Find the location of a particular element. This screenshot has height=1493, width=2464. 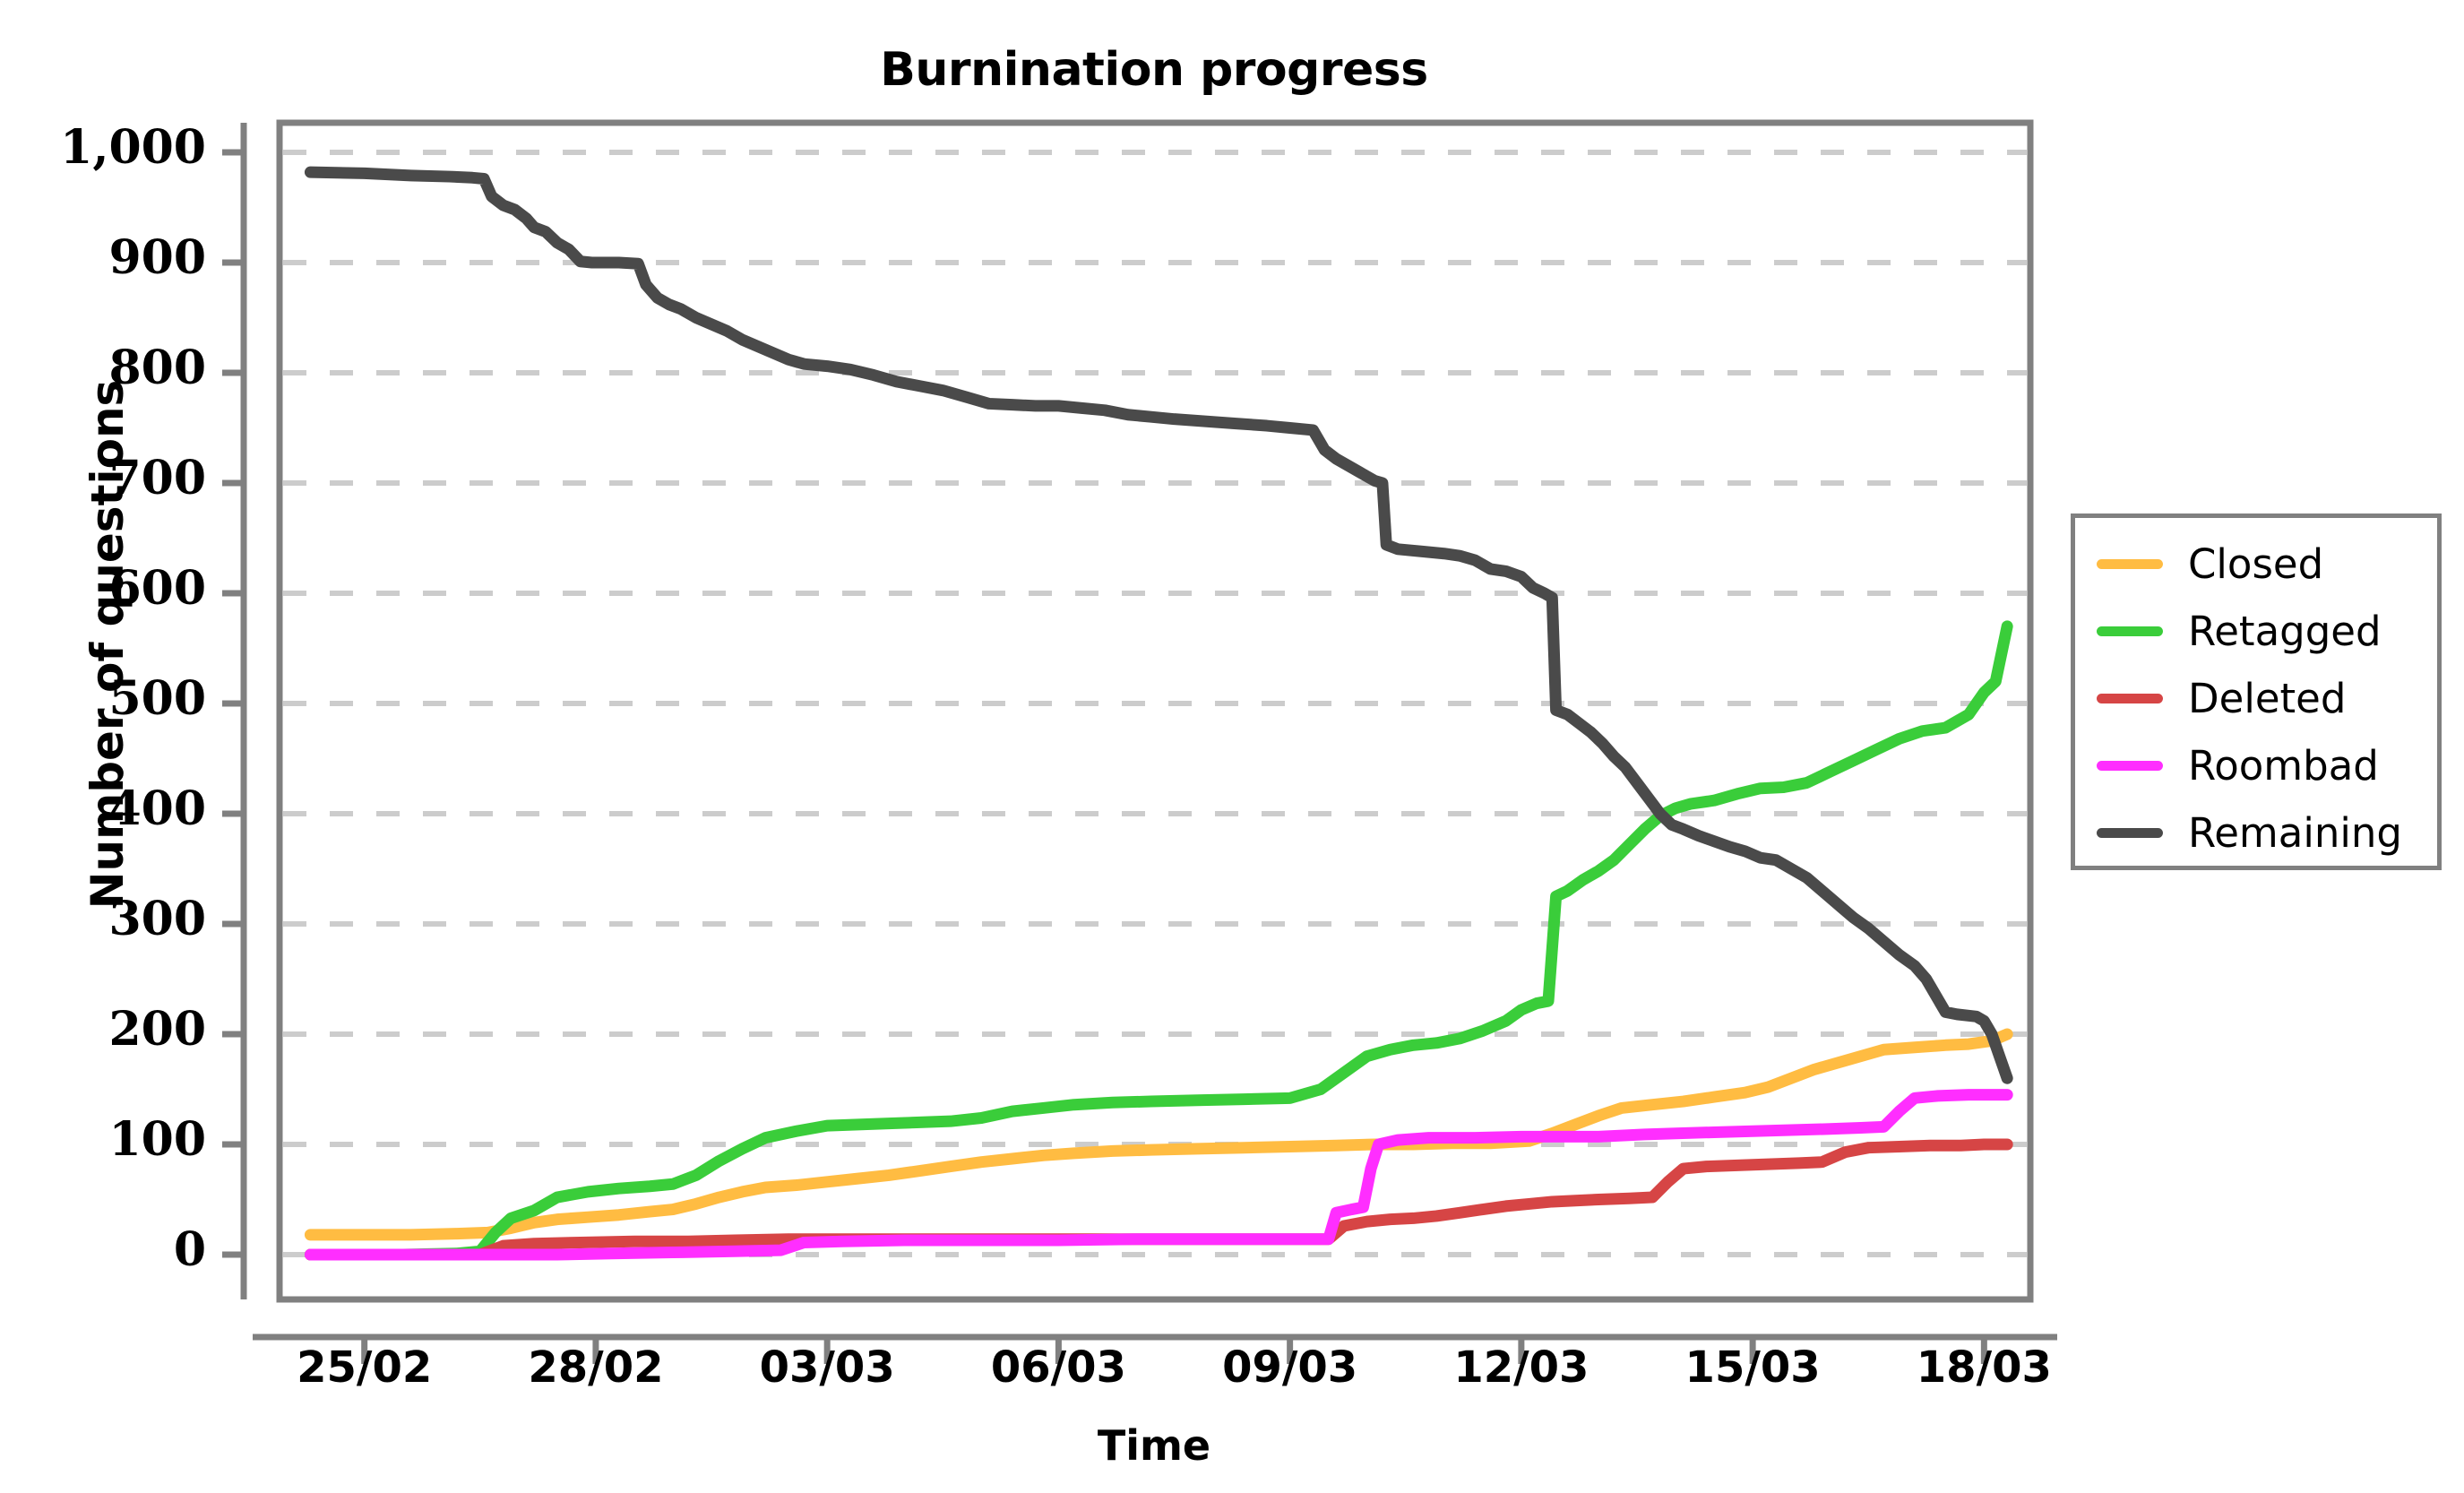

y-tick-label-300: 300 is located at coordinates (157, 919).